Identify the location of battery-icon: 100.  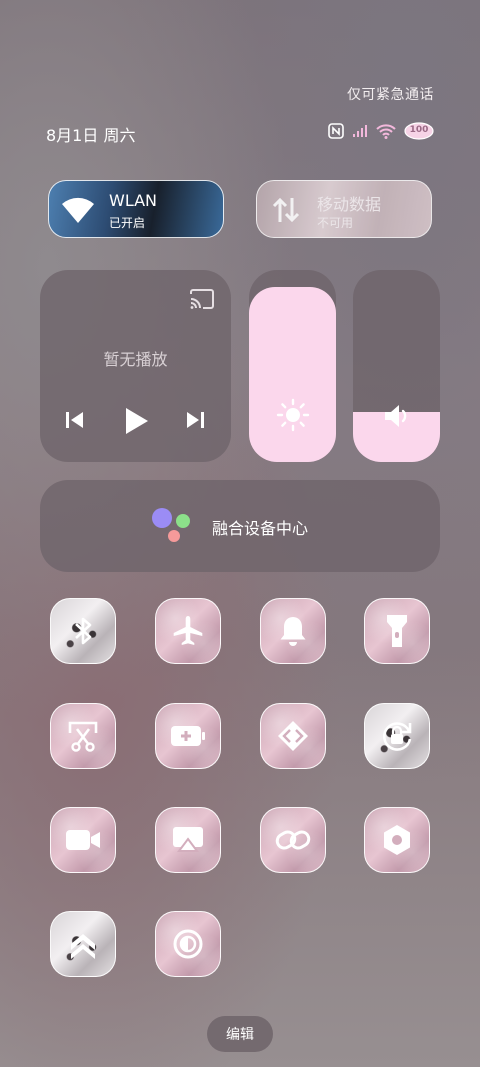
(419, 131).